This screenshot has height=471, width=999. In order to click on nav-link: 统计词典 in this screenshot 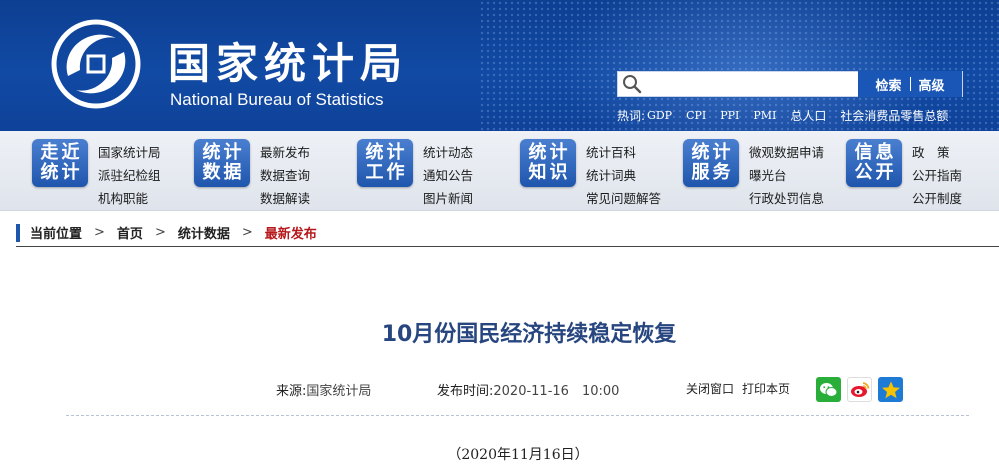, I will do `click(623, 175)`.